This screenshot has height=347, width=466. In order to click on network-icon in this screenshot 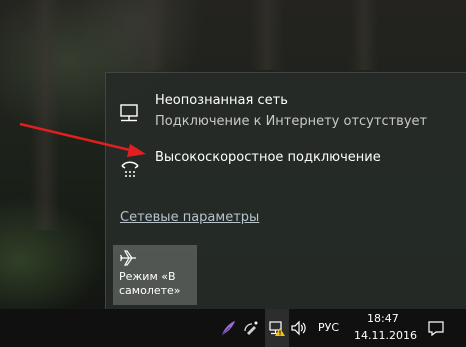, I will do `click(277, 328)`.